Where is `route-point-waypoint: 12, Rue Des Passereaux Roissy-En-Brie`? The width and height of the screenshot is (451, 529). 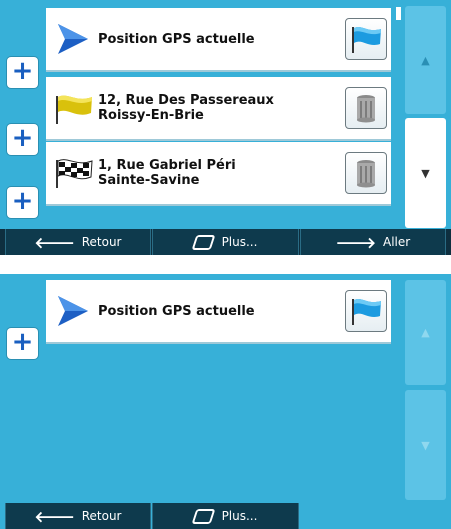 route-point-waypoint: 12, Rue Des Passereaux Roissy-En-Brie is located at coordinates (218, 109).